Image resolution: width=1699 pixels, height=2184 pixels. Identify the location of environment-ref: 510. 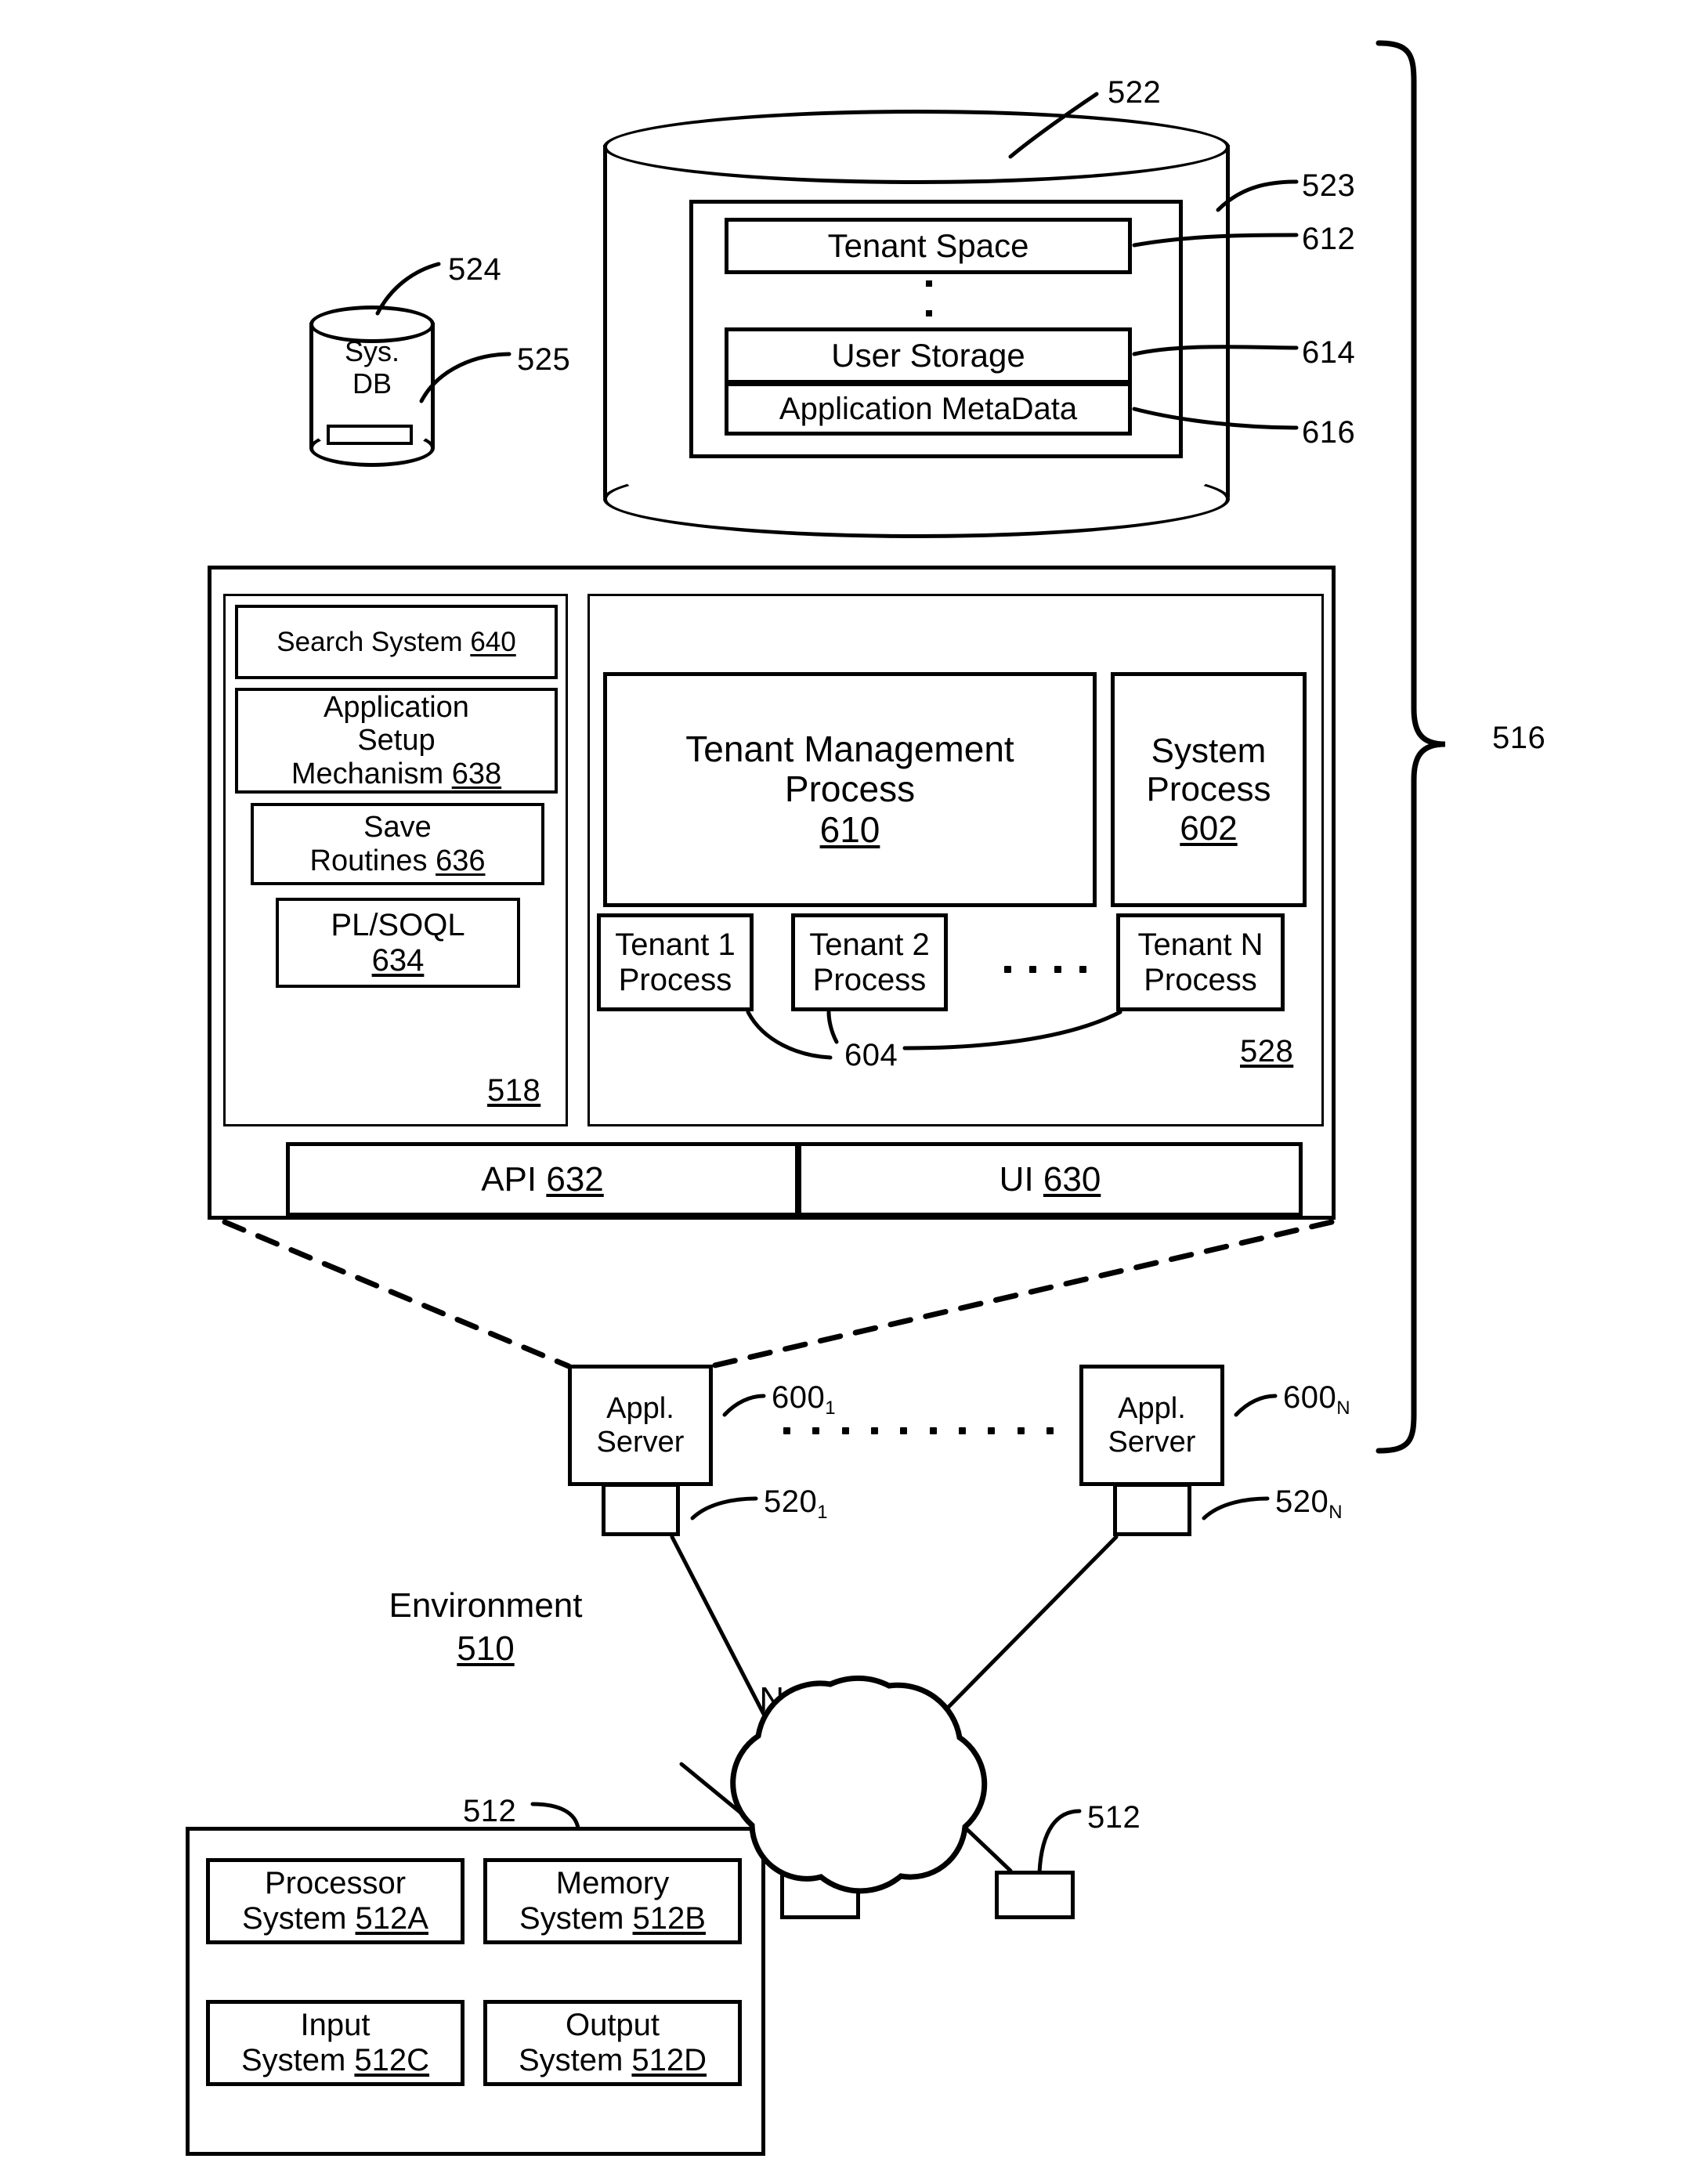
(486, 1648).